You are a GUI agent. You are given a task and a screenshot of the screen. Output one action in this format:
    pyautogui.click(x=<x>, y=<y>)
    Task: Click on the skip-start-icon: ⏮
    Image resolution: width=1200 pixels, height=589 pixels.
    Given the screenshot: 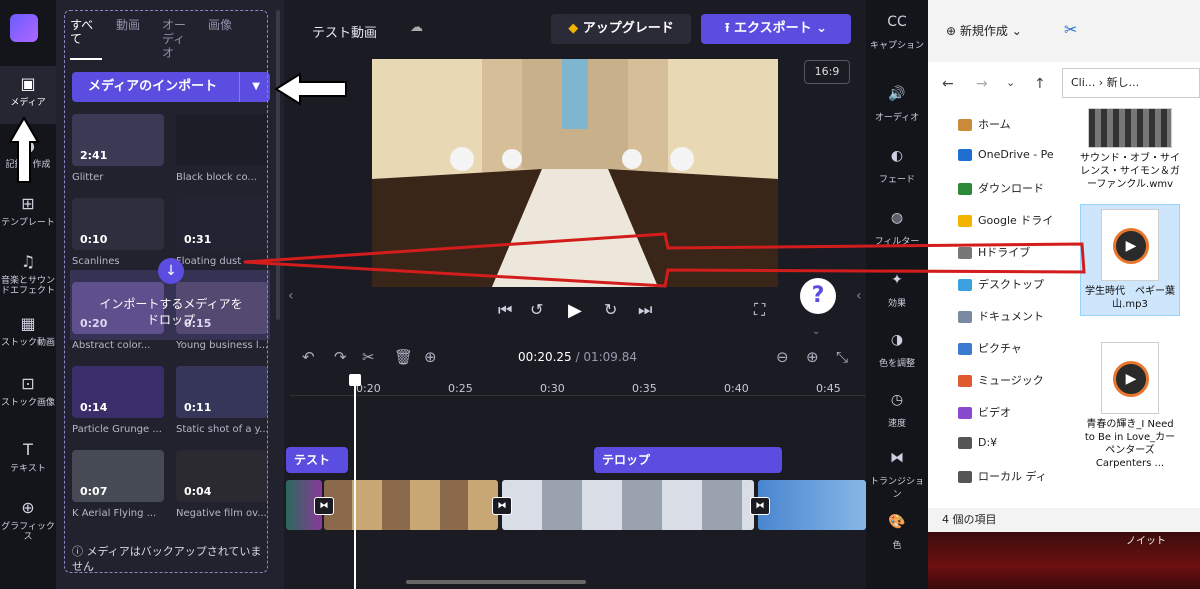 What is the action you would take?
    pyautogui.click(x=505, y=310)
    